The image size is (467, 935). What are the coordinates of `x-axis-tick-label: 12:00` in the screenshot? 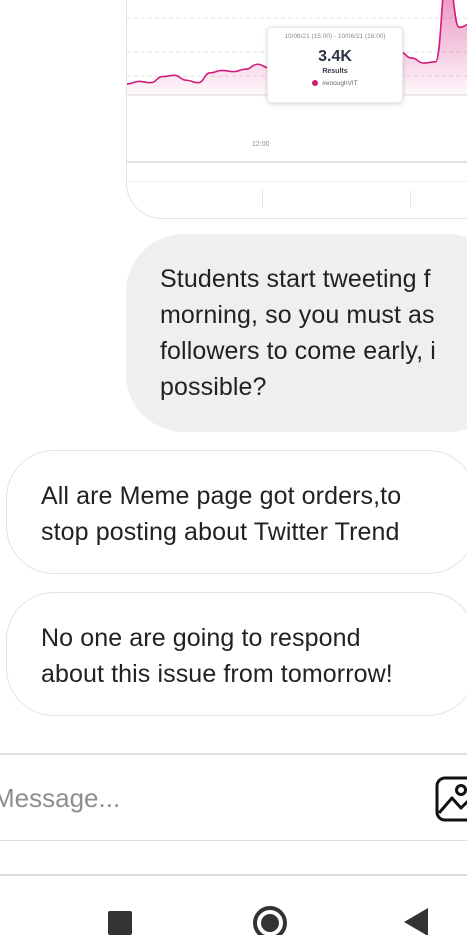 It's located at (261, 144).